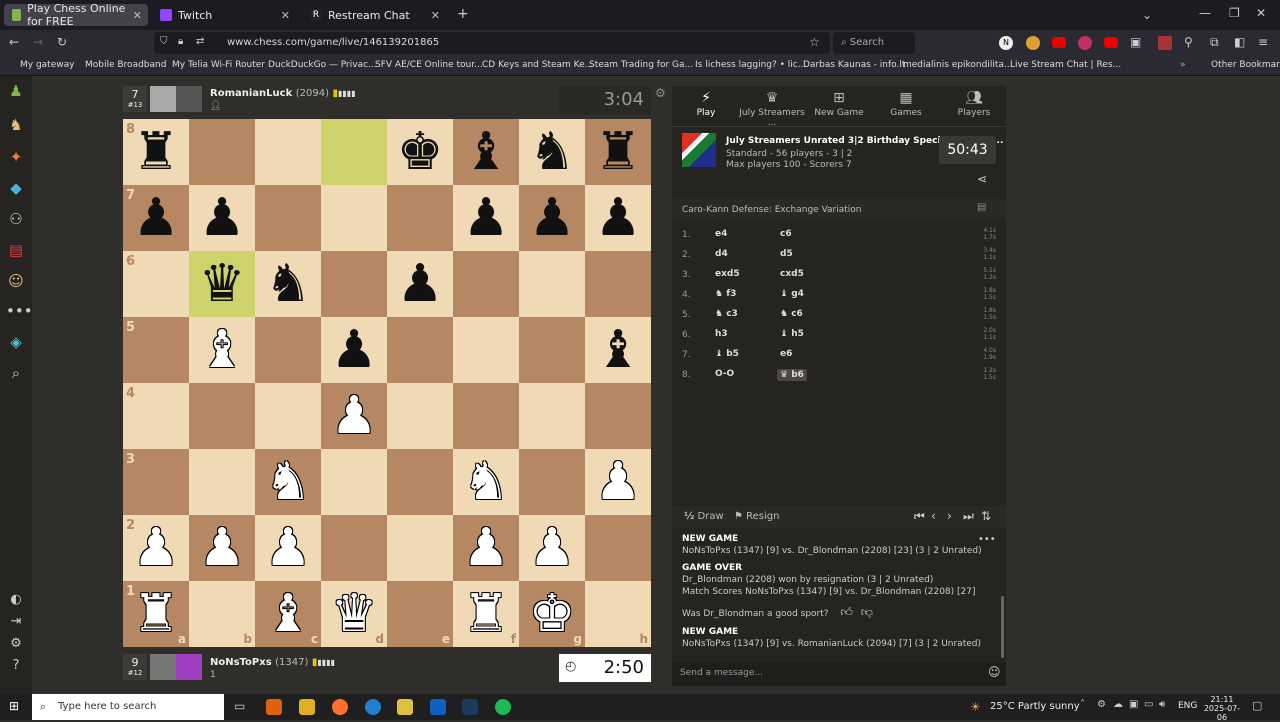 Image resolution: width=1280 pixels, height=722 pixels. Describe the element at coordinates (307, 707) in the screenshot. I see `store-icon` at that location.